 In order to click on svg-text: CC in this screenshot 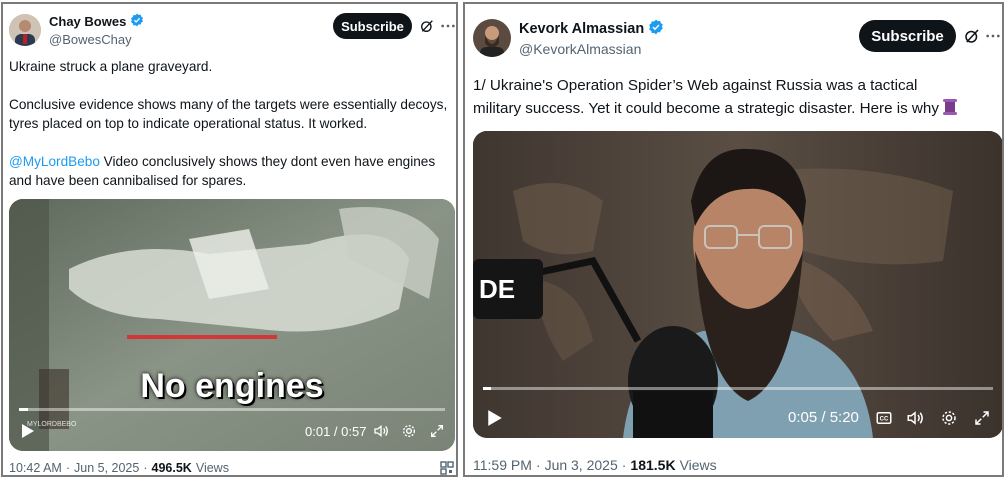, I will do `click(884, 420)`.